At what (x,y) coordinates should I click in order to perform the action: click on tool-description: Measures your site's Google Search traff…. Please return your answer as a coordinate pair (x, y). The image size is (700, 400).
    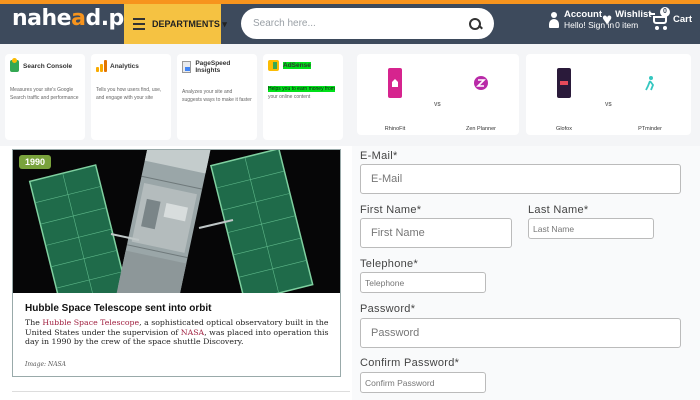
    Looking at the image, I should click on (44, 94).